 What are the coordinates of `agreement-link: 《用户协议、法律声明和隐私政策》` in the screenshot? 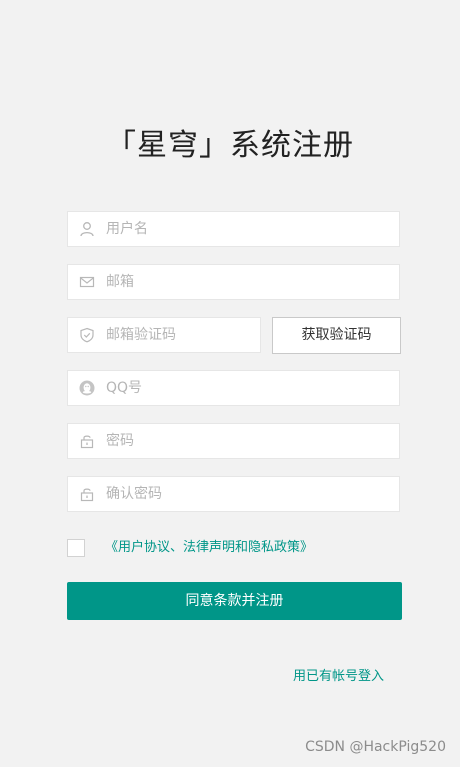 It's located at (209, 548).